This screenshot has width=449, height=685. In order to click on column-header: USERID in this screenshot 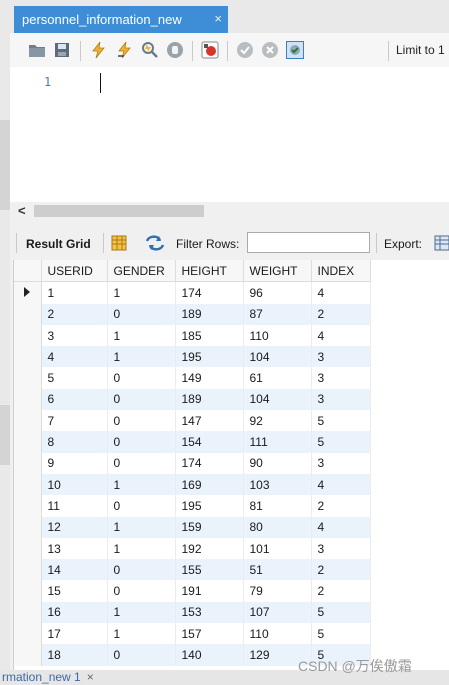, I will do `click(74, 271)`.